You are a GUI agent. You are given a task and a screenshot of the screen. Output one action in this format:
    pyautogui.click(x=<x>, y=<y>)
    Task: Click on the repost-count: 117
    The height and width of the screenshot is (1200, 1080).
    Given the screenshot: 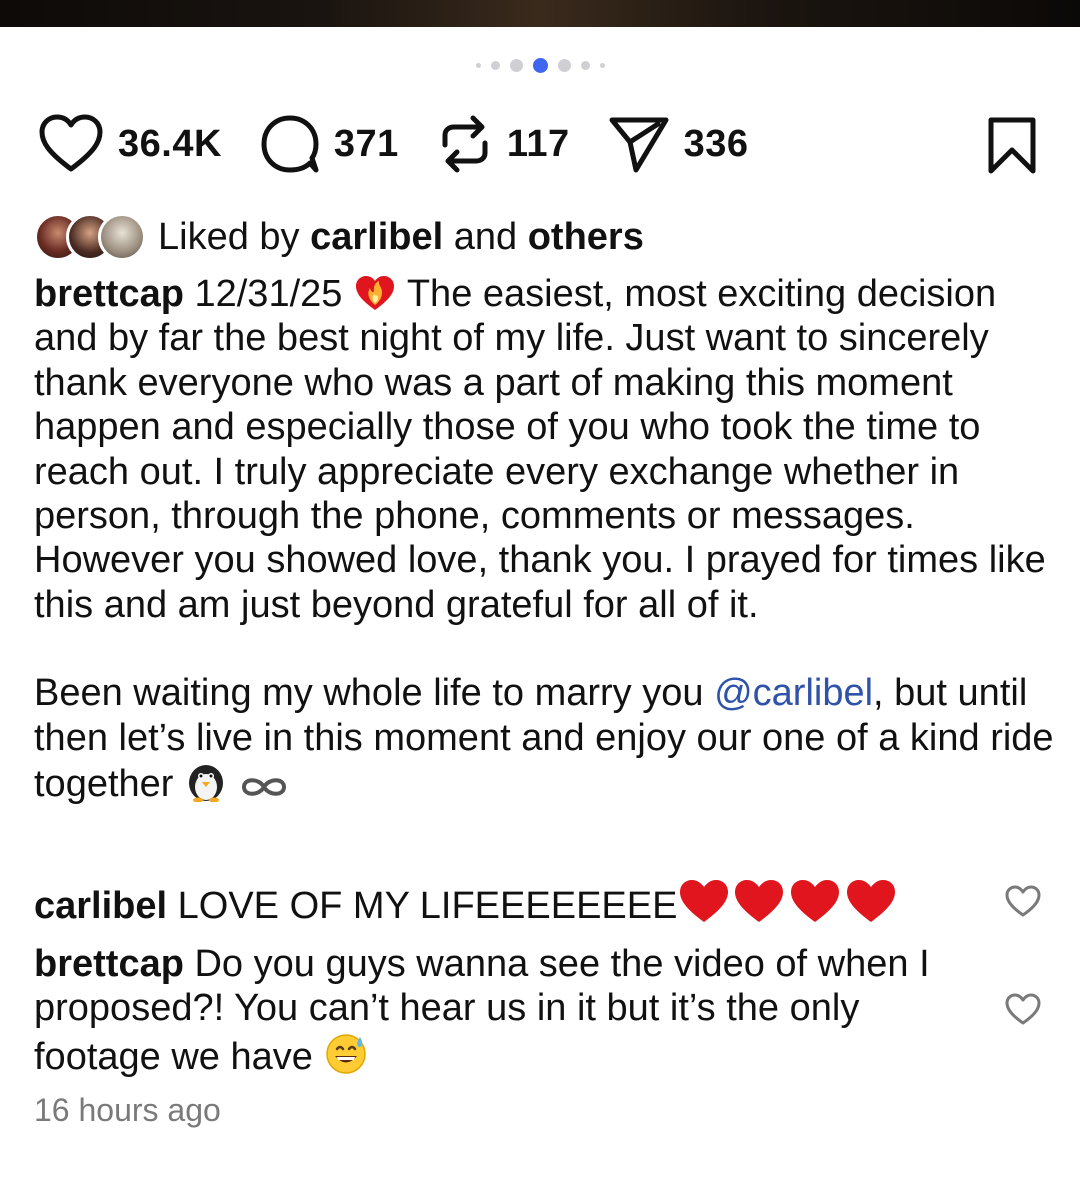 What is the action you would take?
    pyautogui.click(x=538, y=144)
    